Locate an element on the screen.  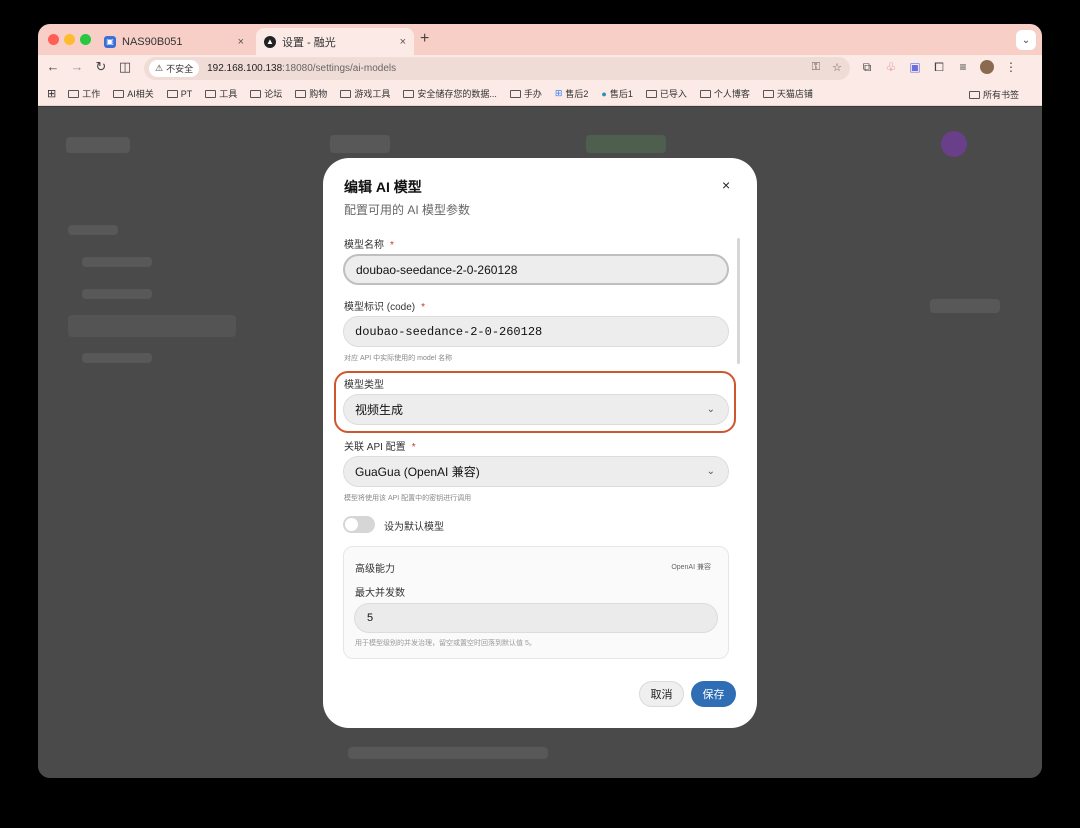
default-model-toggle is located at coordinates (359, 524).